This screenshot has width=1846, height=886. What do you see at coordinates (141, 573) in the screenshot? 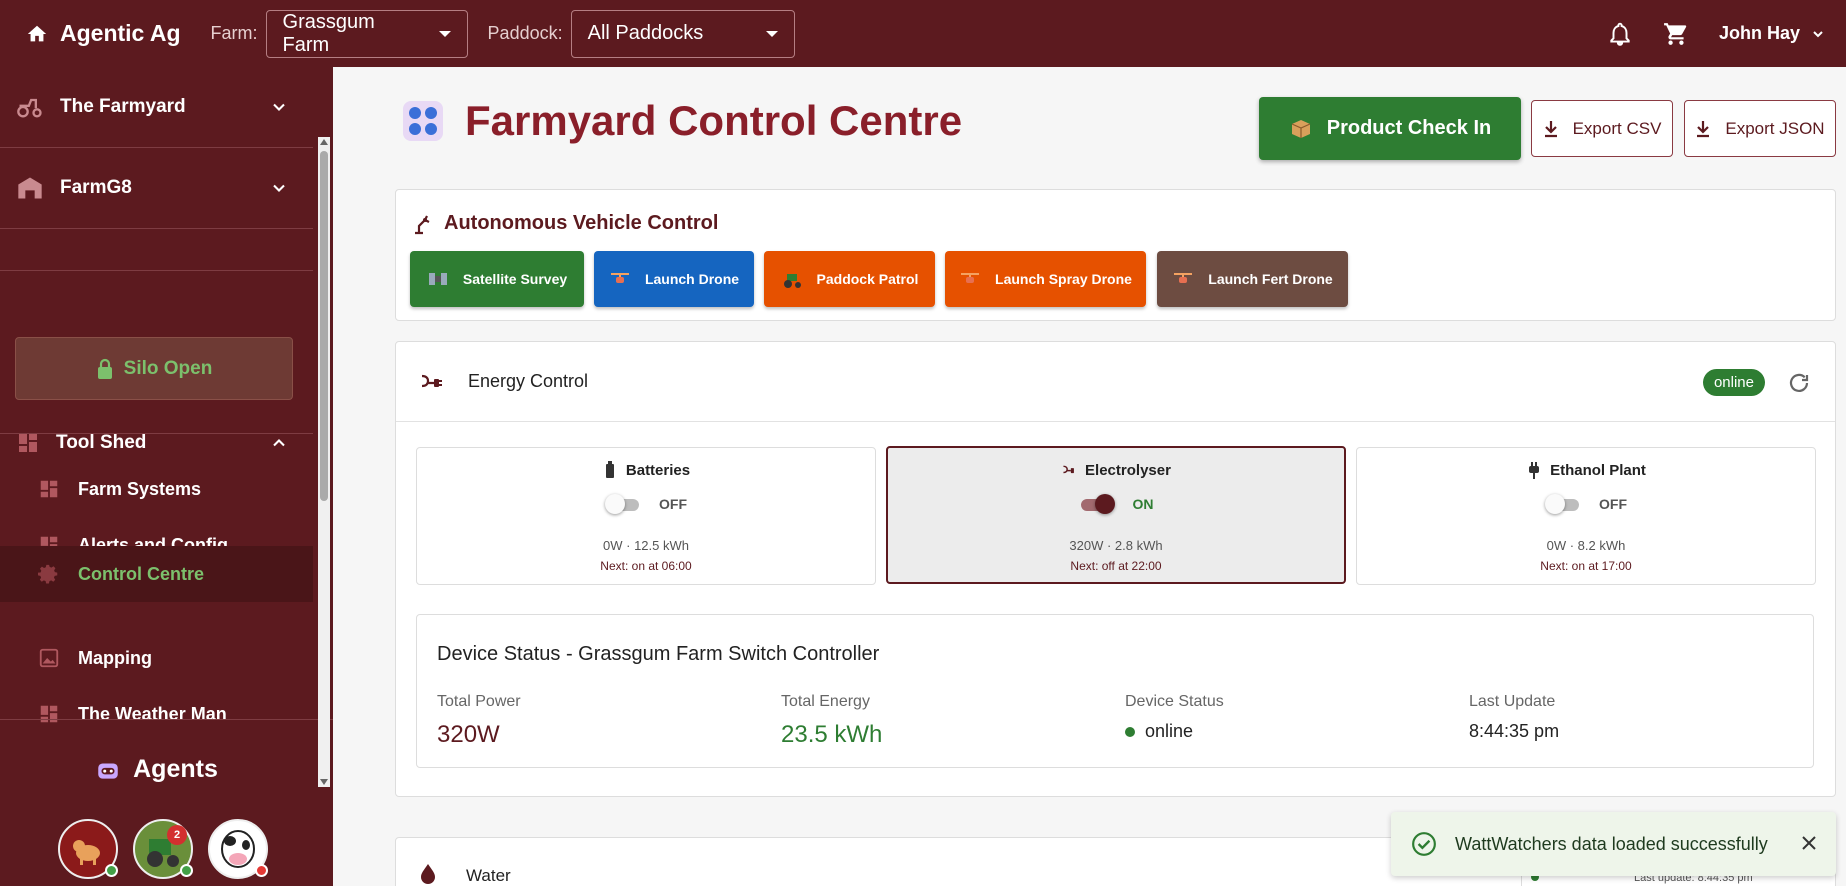
I see `sidebar-item-label: Control Centre` at bounding box center [141, 573].